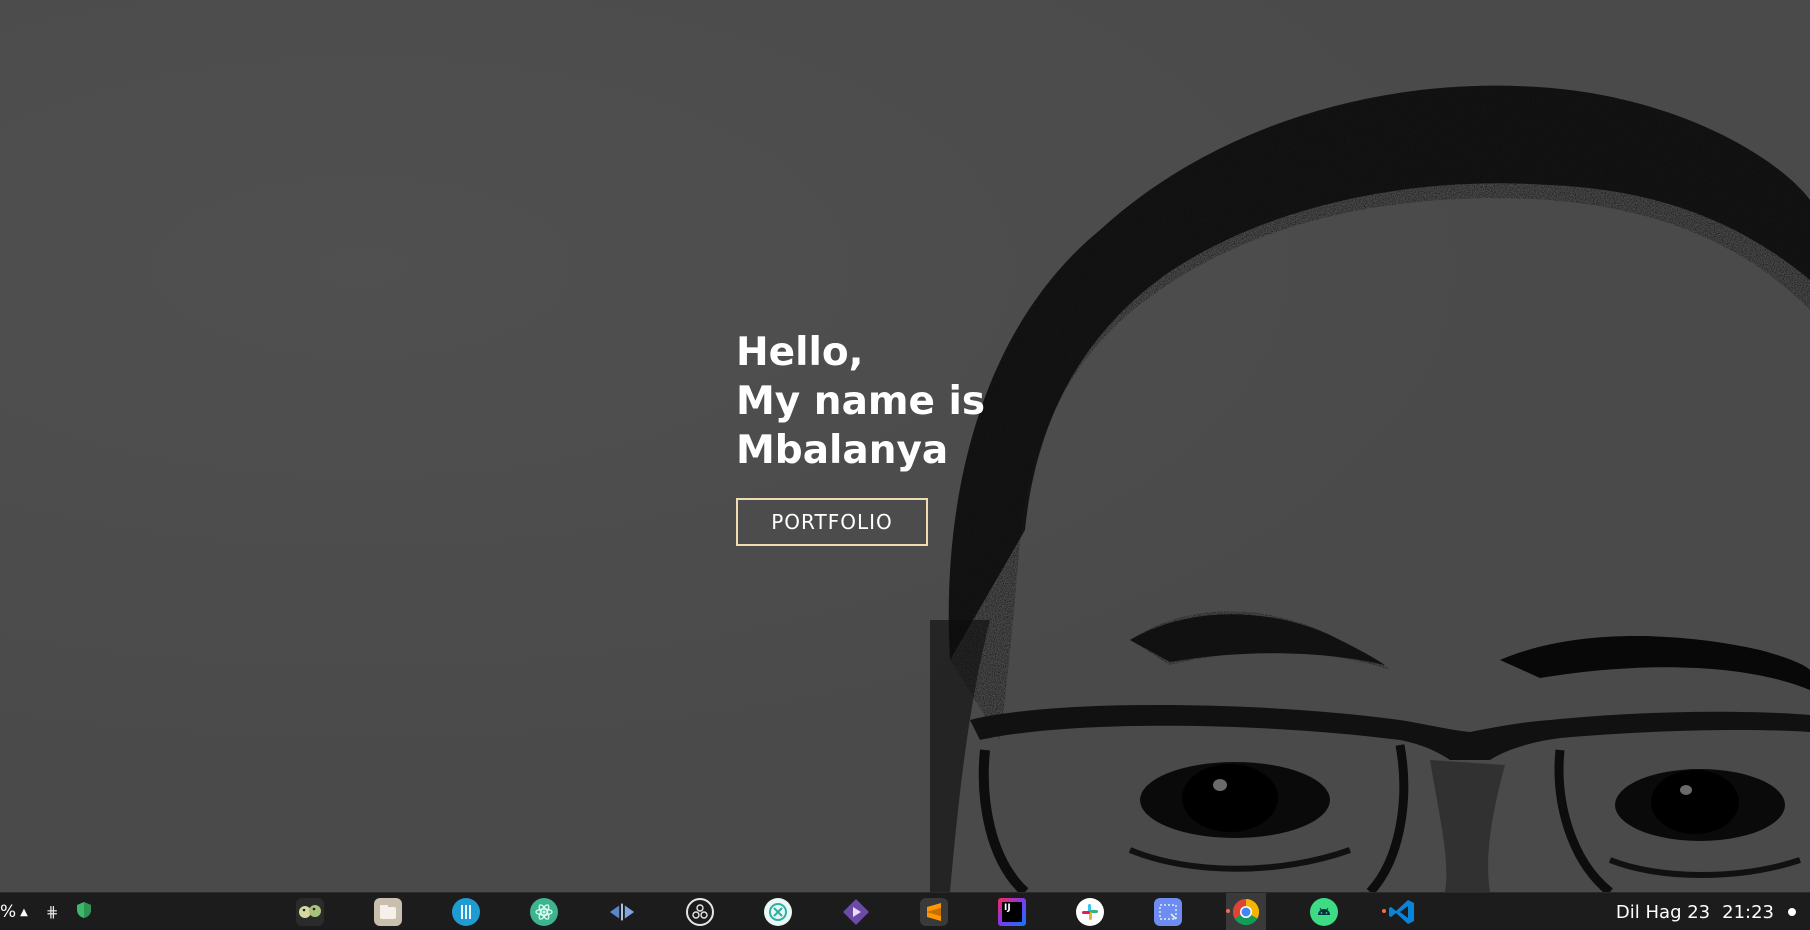 Image resolution: width=1810 pixels, height=930 pixels. I want to click on android-studio-icon, so click(1324, 912).